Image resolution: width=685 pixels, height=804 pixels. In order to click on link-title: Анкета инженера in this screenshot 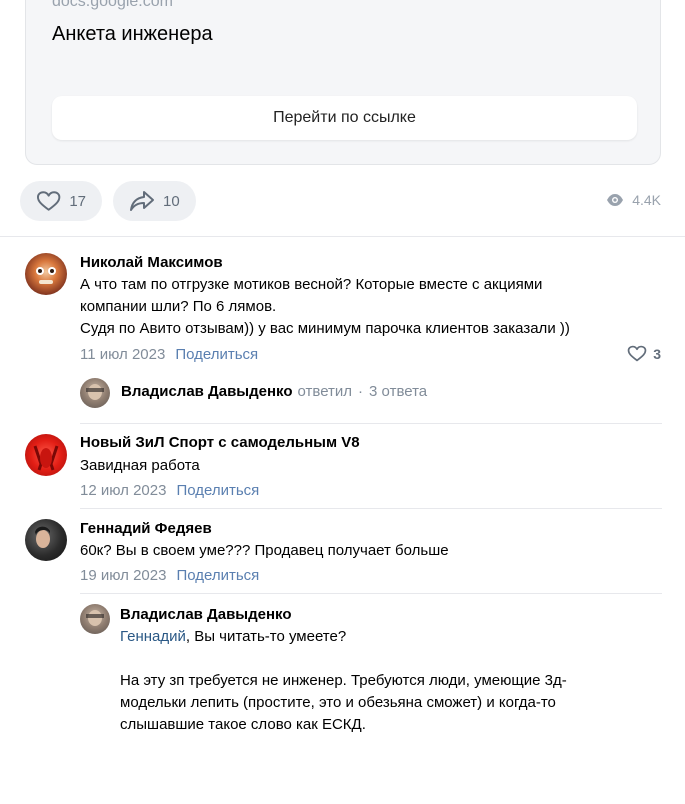, I will do `click(132, 34)`.